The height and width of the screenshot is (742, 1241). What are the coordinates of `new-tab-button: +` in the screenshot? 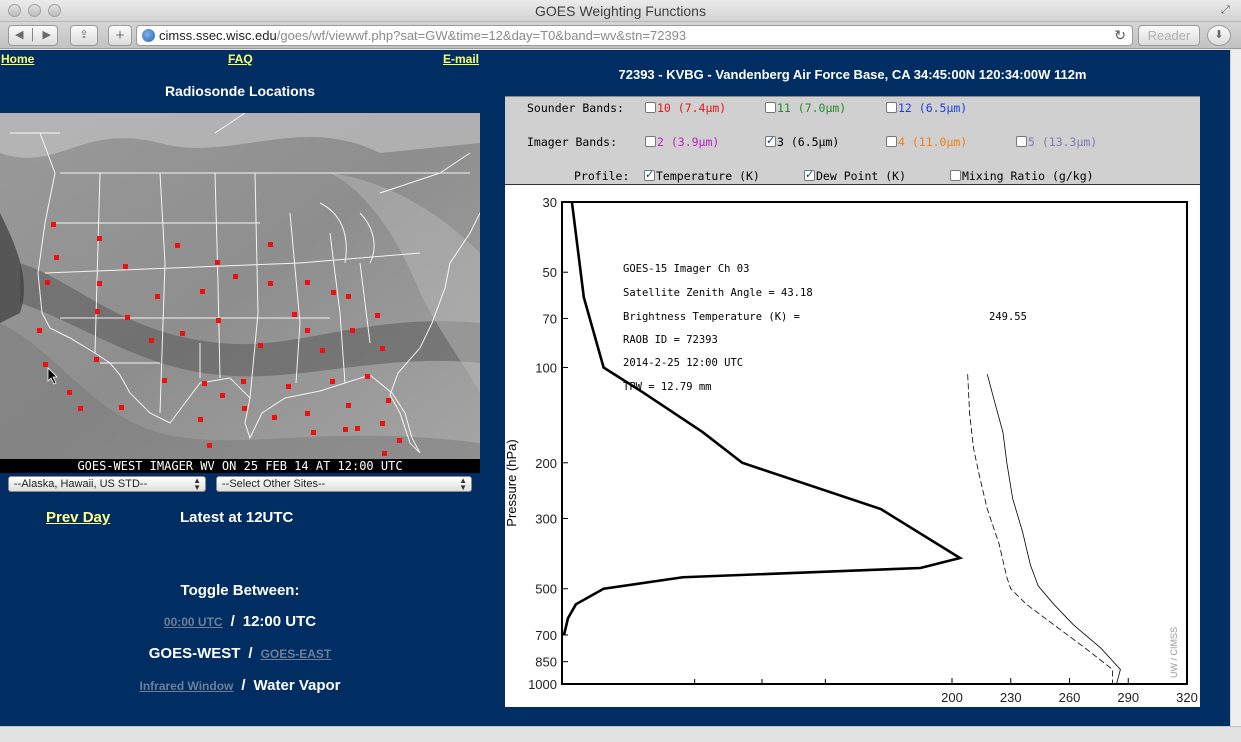 It's located at (120, 35).